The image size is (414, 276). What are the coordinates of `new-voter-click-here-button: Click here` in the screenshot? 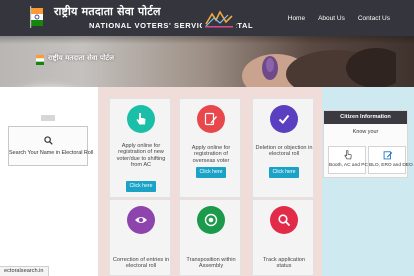 It's located at (141, 186).